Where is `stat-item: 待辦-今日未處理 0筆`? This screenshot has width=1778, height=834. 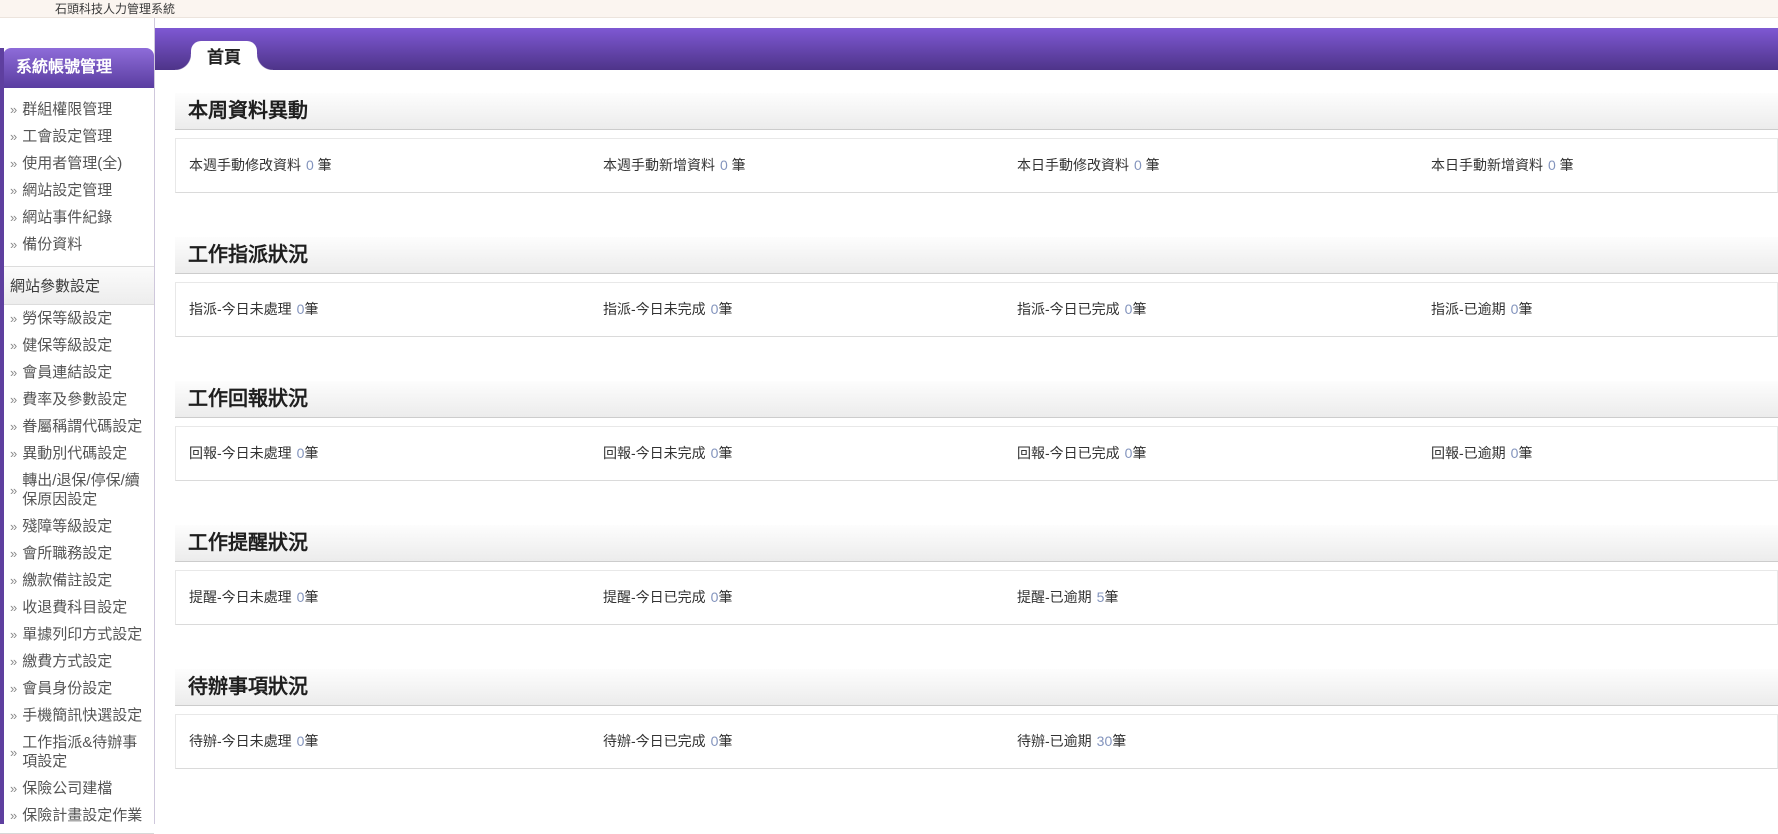 stat-item: 待辦-今日未處理 0筆 is located at coordinates (383, 741).